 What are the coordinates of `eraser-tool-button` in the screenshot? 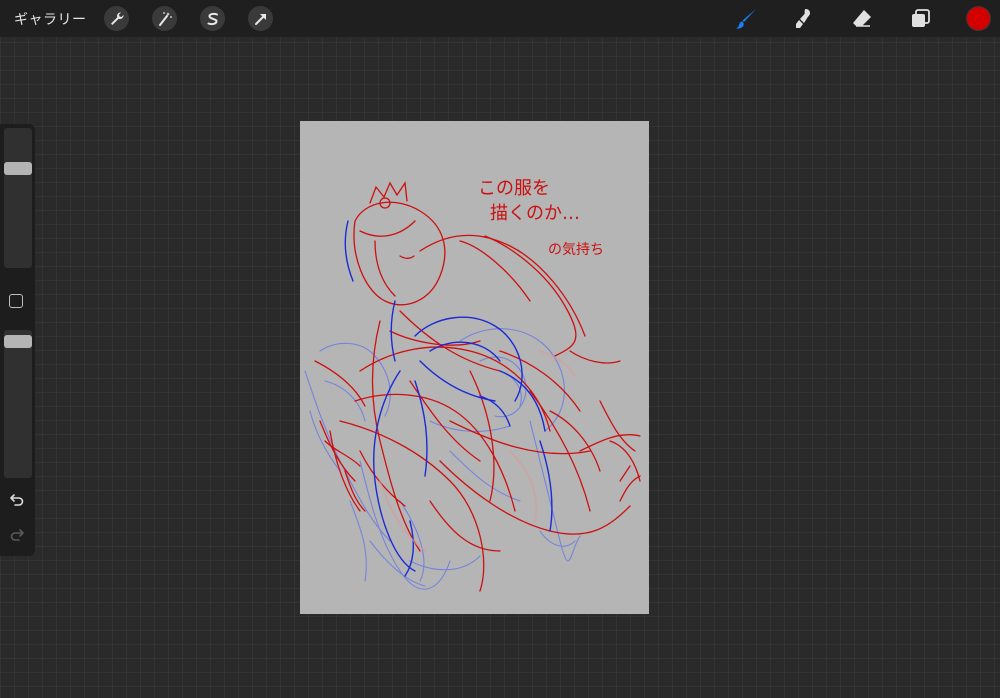 It's located at (862, 19).